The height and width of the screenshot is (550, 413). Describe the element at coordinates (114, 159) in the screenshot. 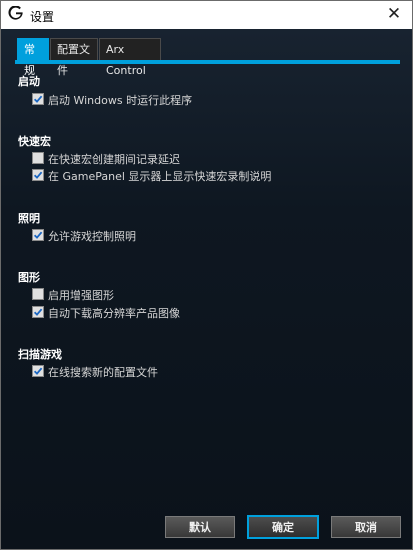

I see `option-label: 在快速宏创建期间记录延迟` at that location.